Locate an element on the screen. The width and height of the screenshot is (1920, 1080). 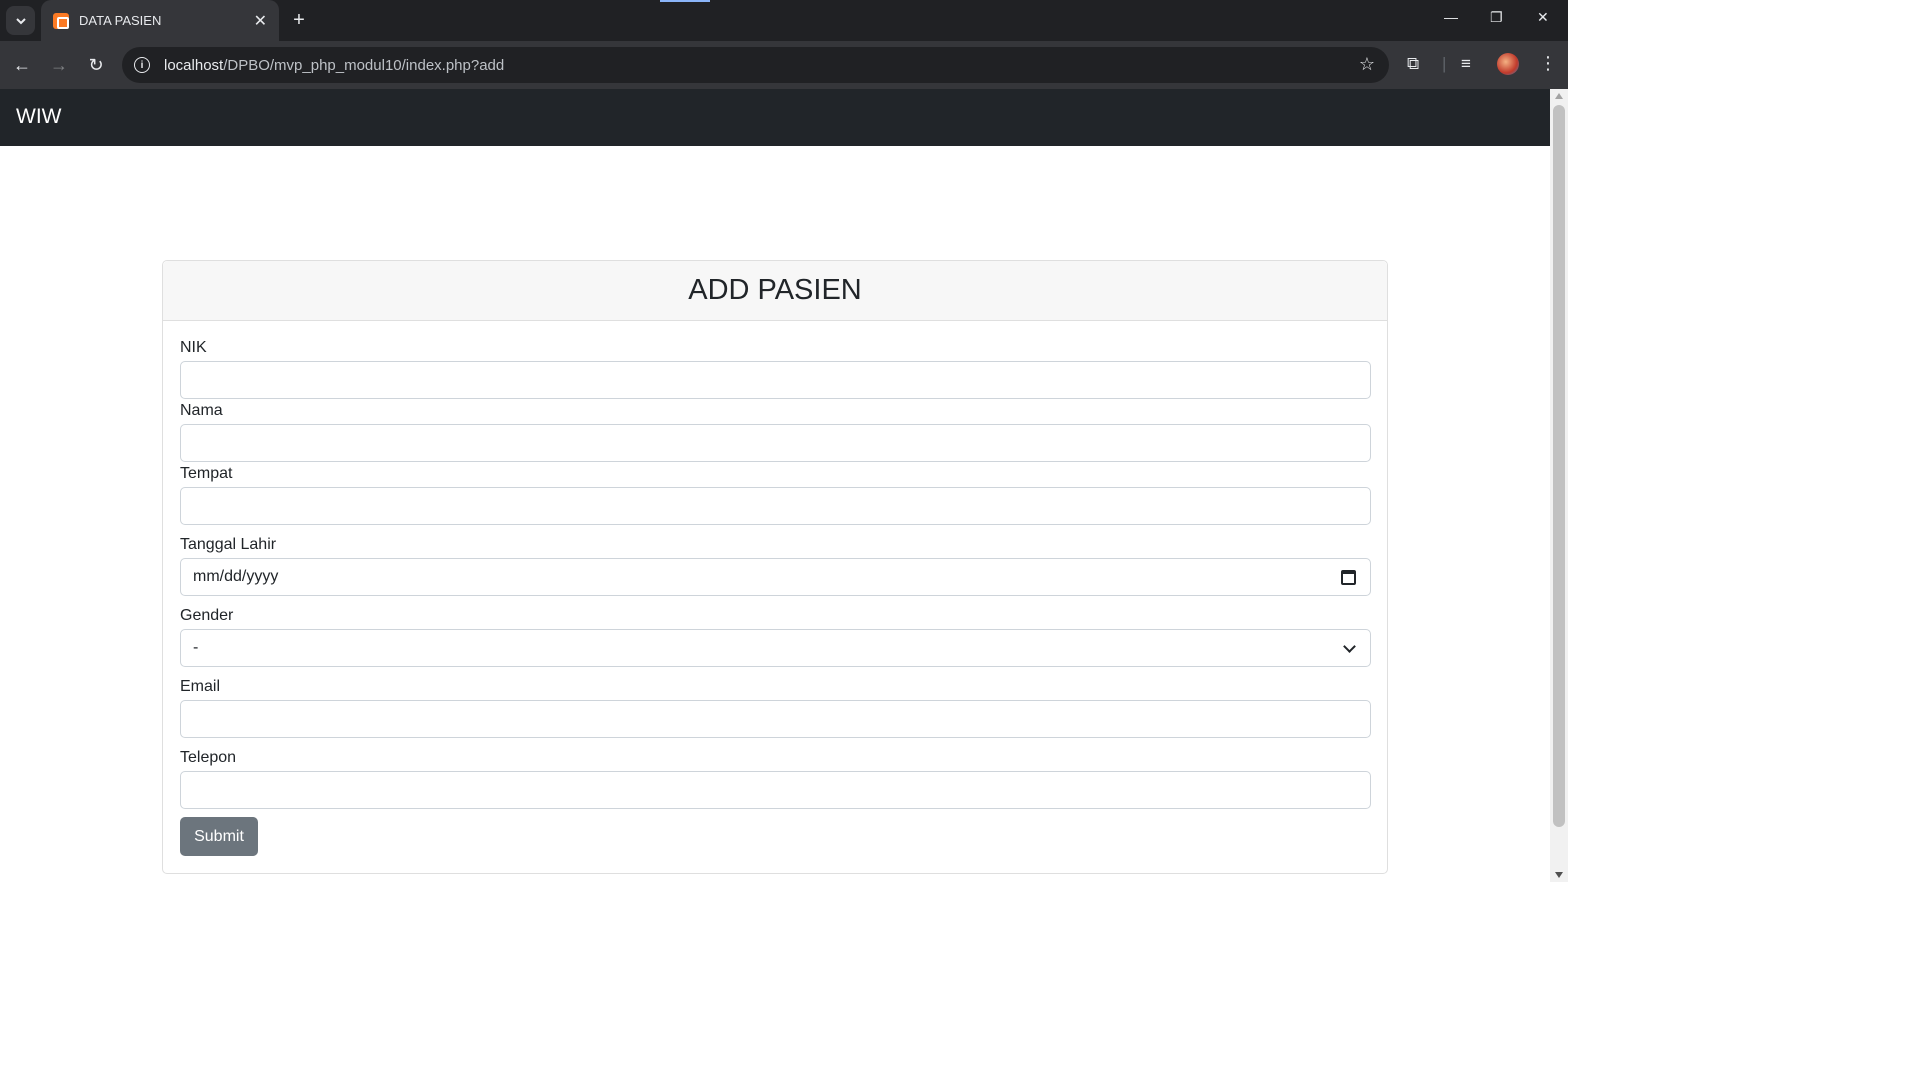
minimize-icon: — is located at coordinates (1451, 17).